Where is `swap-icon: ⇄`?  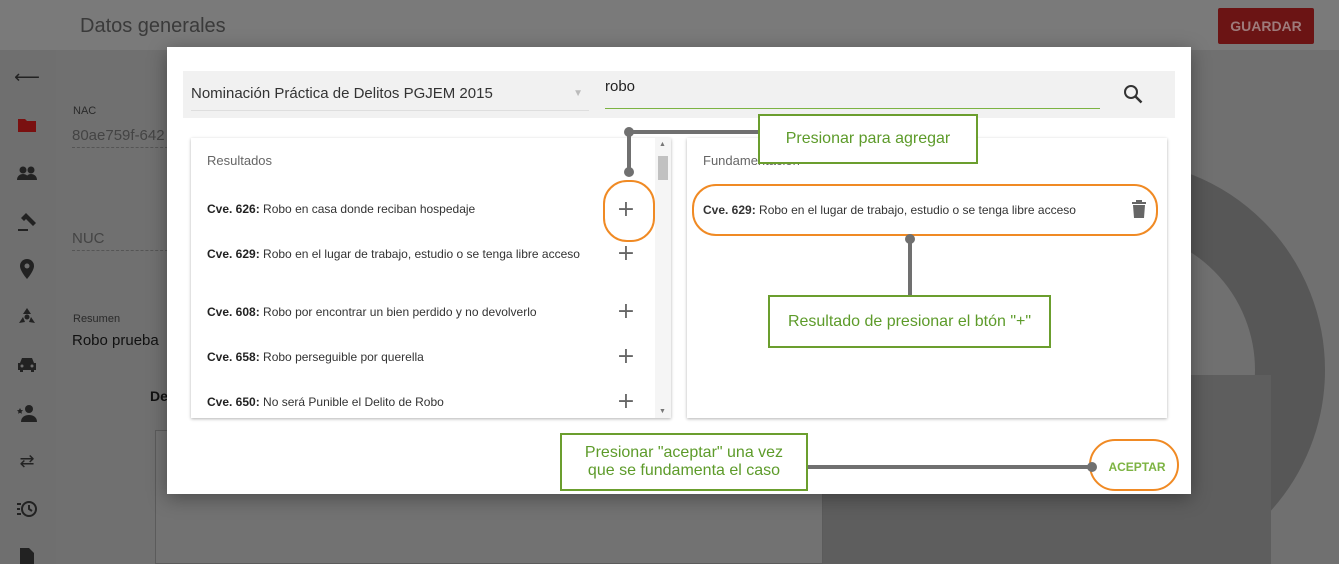
swap-icon: ⇄ is located at coordinates (27, 461).